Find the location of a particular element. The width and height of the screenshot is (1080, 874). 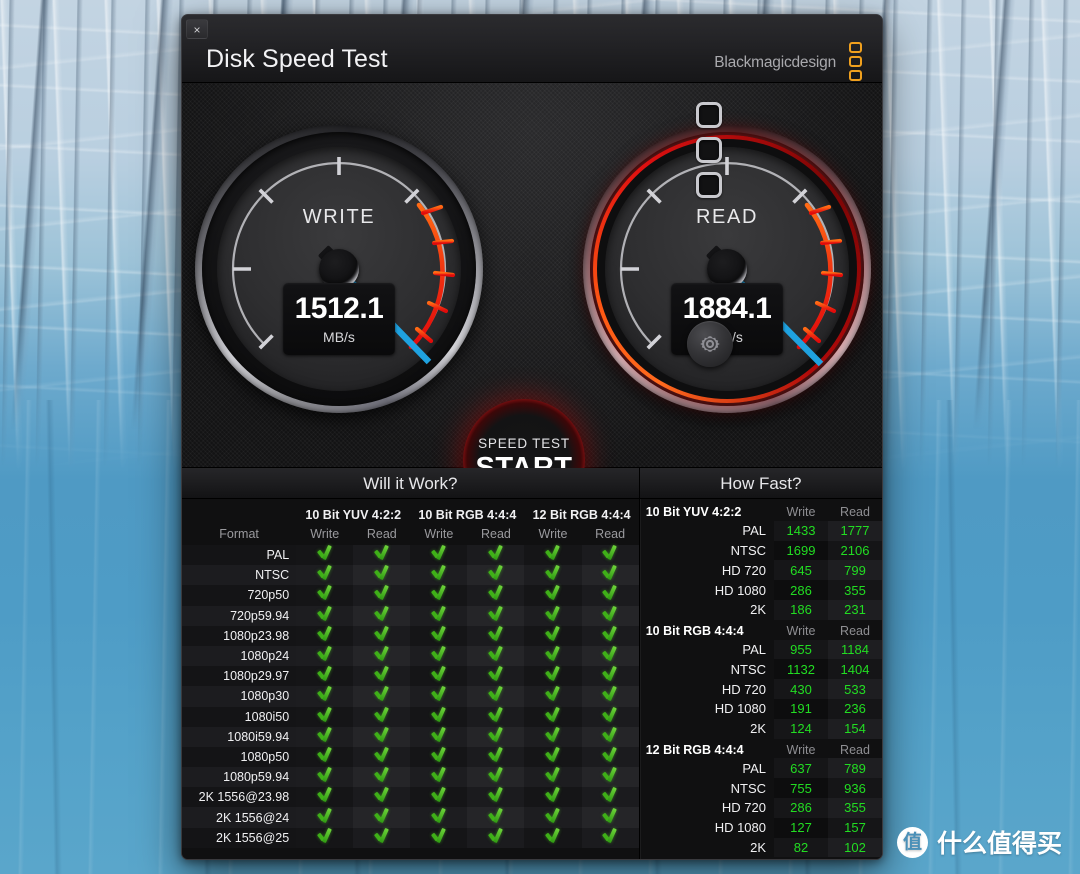

resolution-label: HD 1080 is located at coordinates (740, 590).